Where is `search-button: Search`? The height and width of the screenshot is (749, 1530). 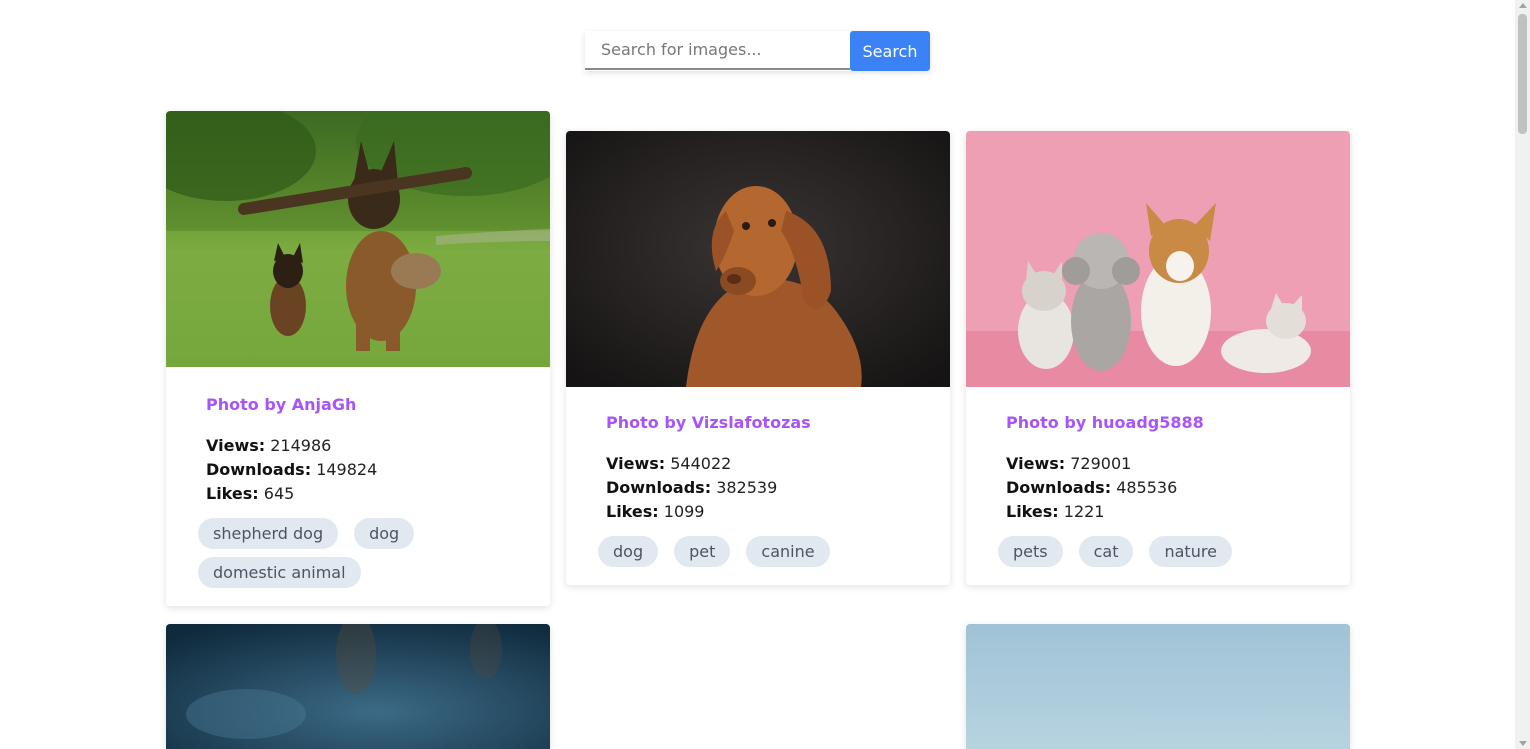
search-button: Search is located at coordinates (890, 51).